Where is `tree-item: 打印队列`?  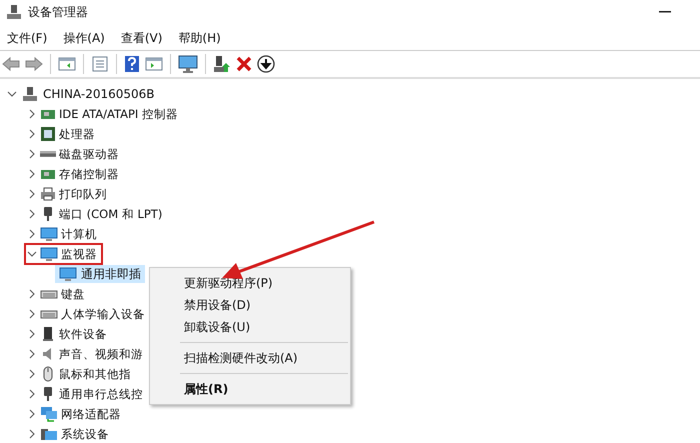 tree-item: 打印队列 is located at coordinates (83, 194).